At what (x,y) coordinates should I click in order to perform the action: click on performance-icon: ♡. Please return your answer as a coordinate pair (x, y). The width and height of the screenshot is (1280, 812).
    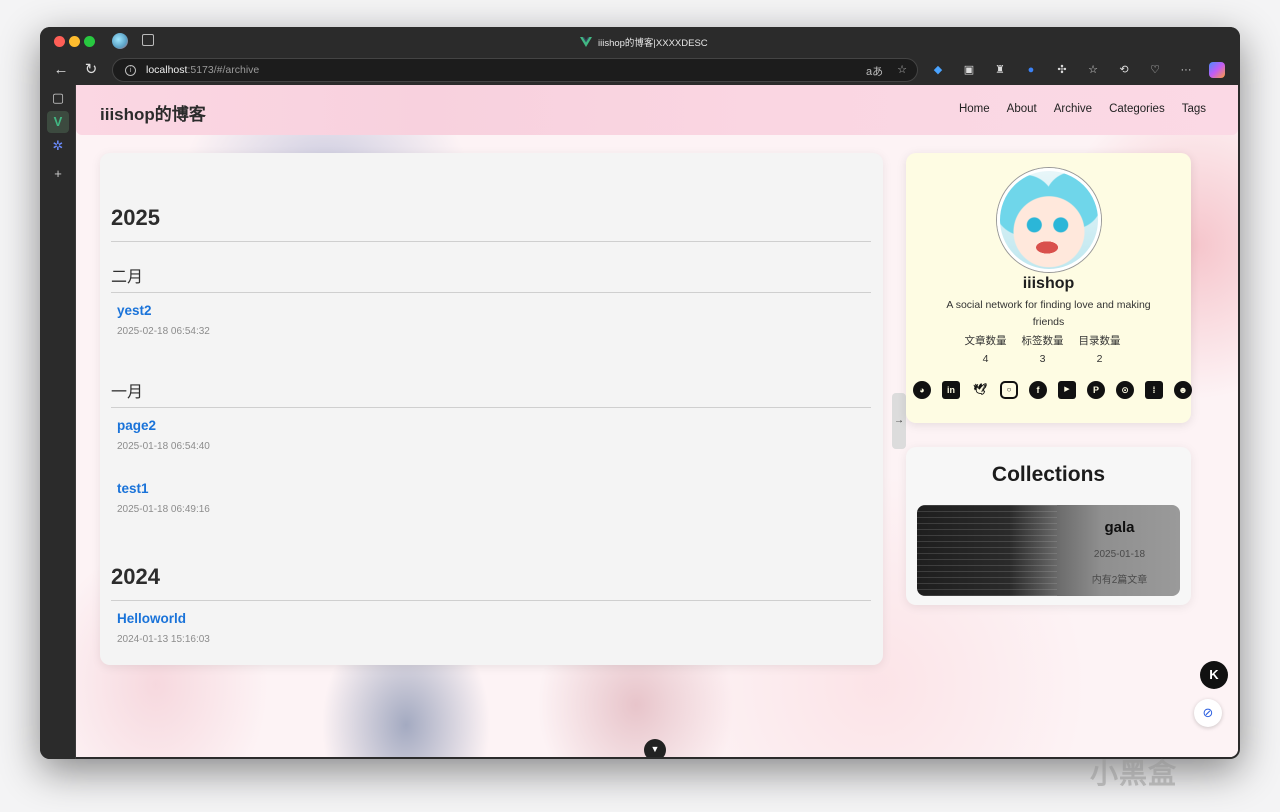
    Looking at the image, I should click on (1155, 70).